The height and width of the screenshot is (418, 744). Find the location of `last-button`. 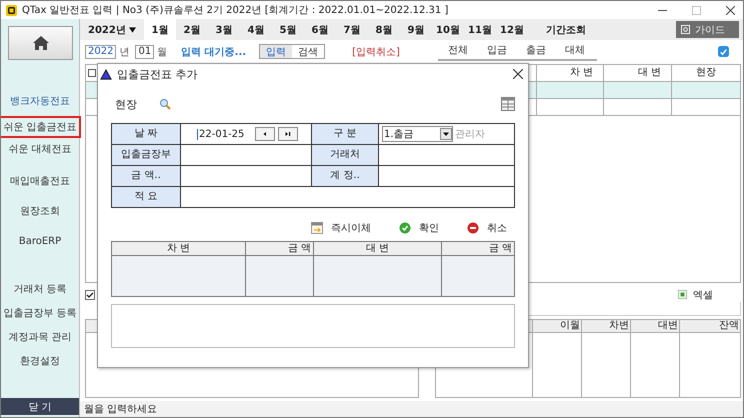

last-button is located at coordinates (288, 134).